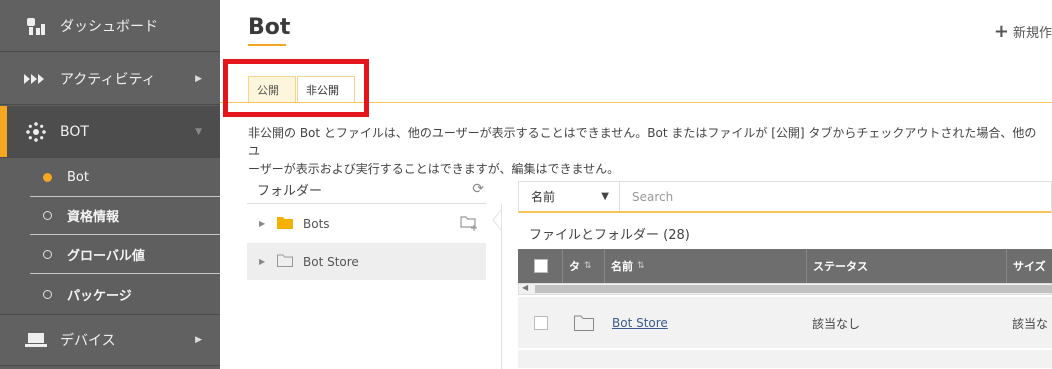 This screenshot has height=369, width=1052. What do you see at coordinates (609, 235) in the screenshot?
I see `files-count-label: ファイルとフォルダー (28)` at bounding box center [609, 235].